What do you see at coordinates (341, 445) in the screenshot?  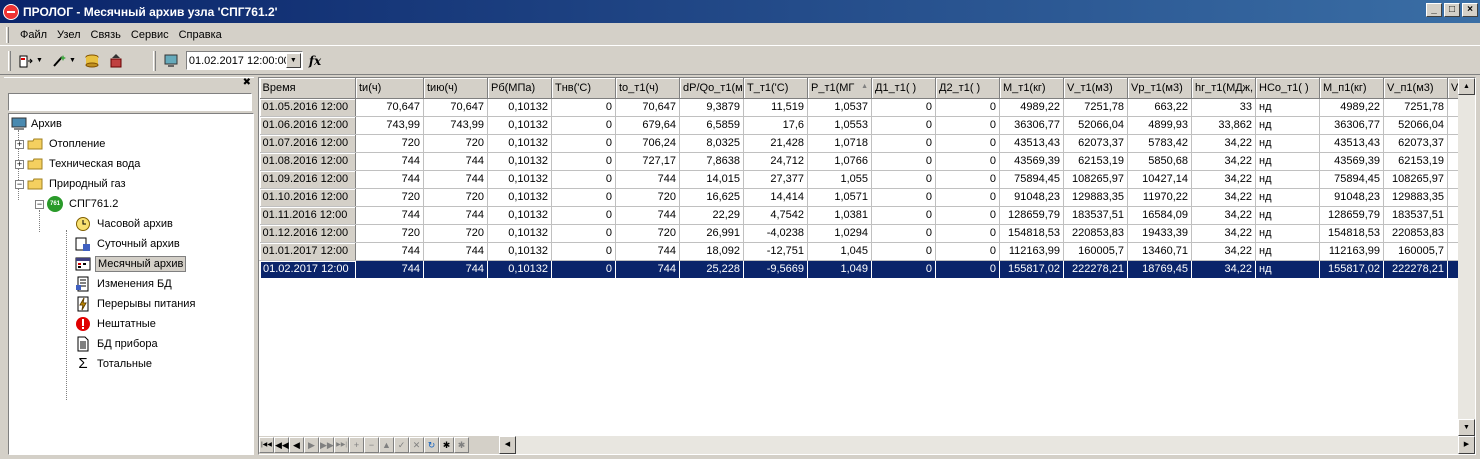 I see `nav-last-icon: ▶▶|` at bounding box center [341, 445].